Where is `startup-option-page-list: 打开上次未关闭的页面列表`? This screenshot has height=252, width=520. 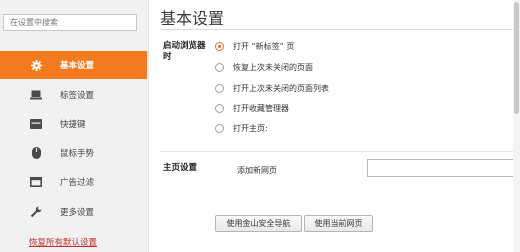 startup-option-page-list: 打开上次未关闭的页面列表 is located at coordinates (272, 88).